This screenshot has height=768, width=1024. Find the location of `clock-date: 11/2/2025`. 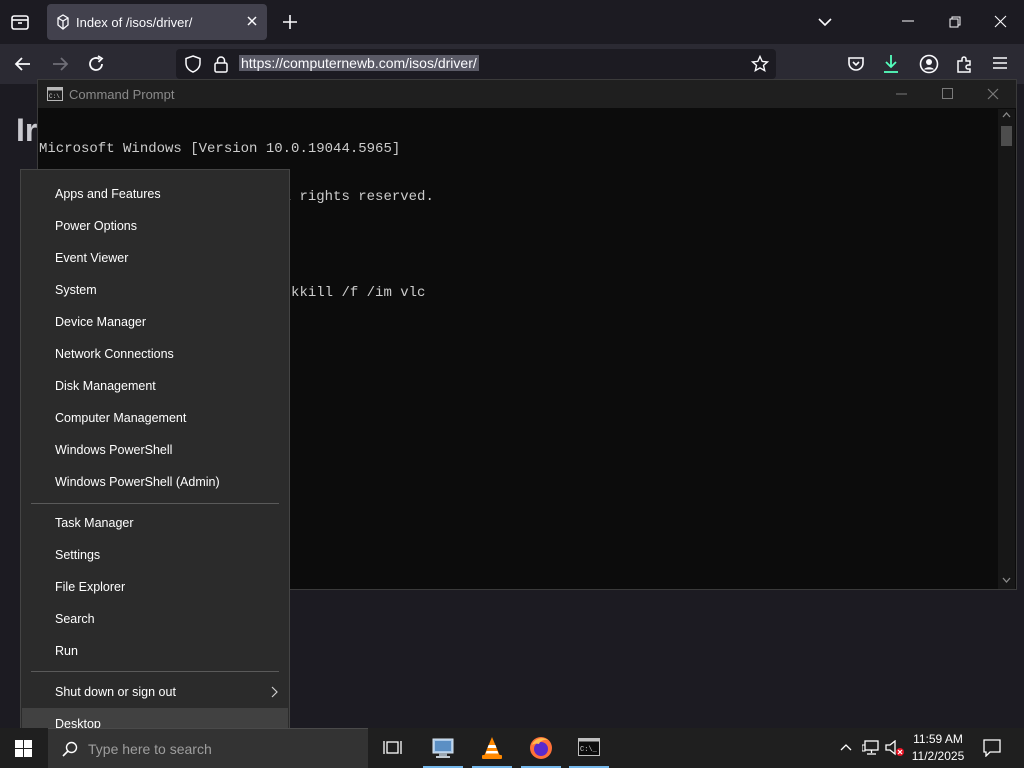

clock-date: 11/2/2025 is located at coordinates (938, 756).